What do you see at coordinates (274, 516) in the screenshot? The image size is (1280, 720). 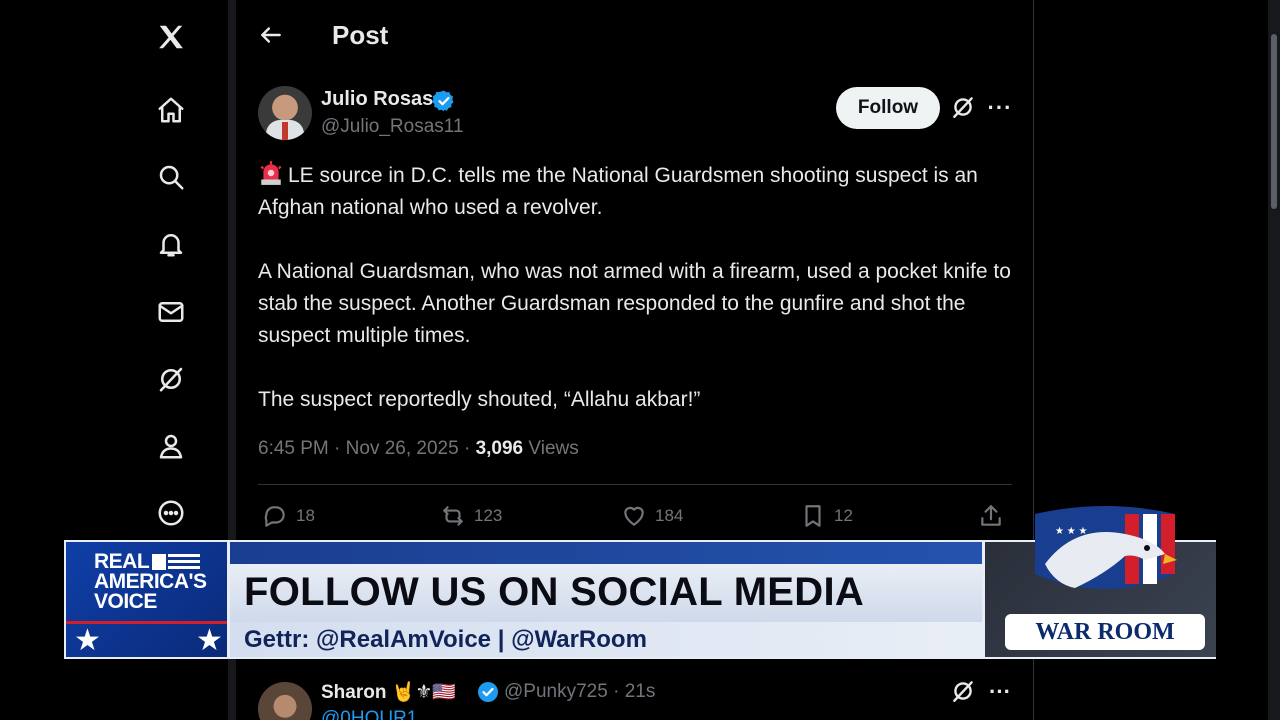 I see `reply-icon` at bounding box center [274, 516].